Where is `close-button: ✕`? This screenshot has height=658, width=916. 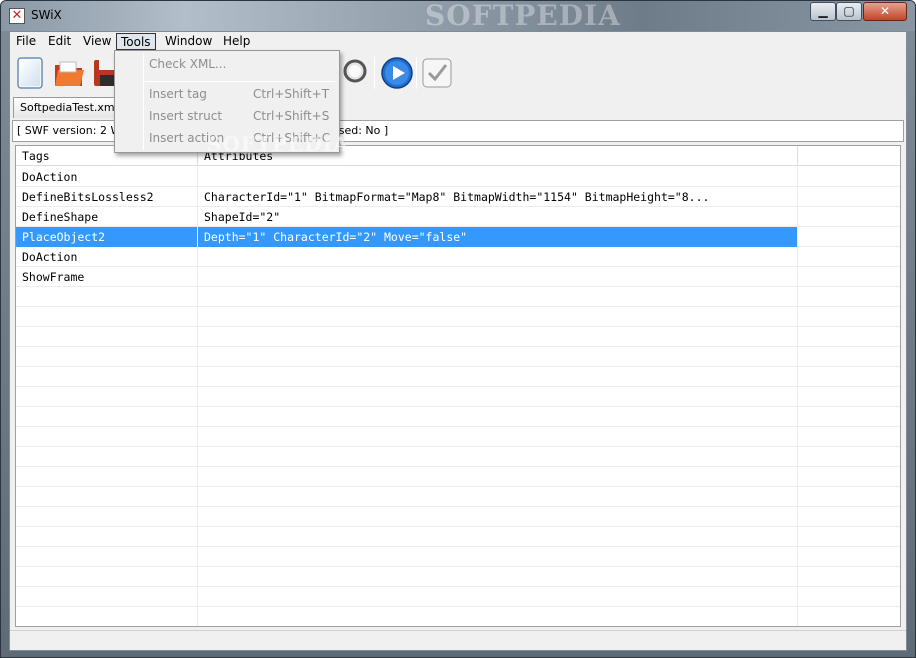 close-button: ✕ is located at coordinates (885, 11).